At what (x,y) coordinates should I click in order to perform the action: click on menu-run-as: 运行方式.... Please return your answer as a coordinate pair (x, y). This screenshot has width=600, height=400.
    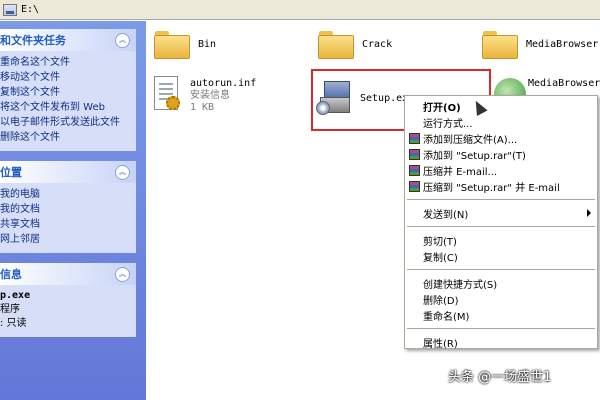
    Looking at the image, I should click on (501, 122).